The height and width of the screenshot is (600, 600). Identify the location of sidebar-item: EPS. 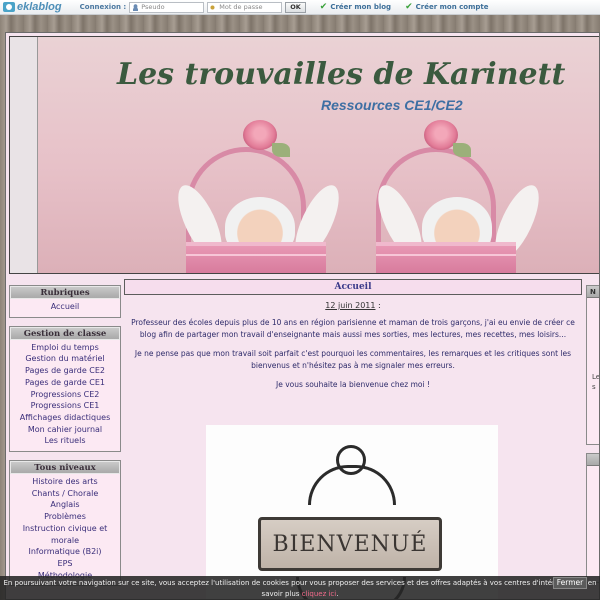
(65, 564).